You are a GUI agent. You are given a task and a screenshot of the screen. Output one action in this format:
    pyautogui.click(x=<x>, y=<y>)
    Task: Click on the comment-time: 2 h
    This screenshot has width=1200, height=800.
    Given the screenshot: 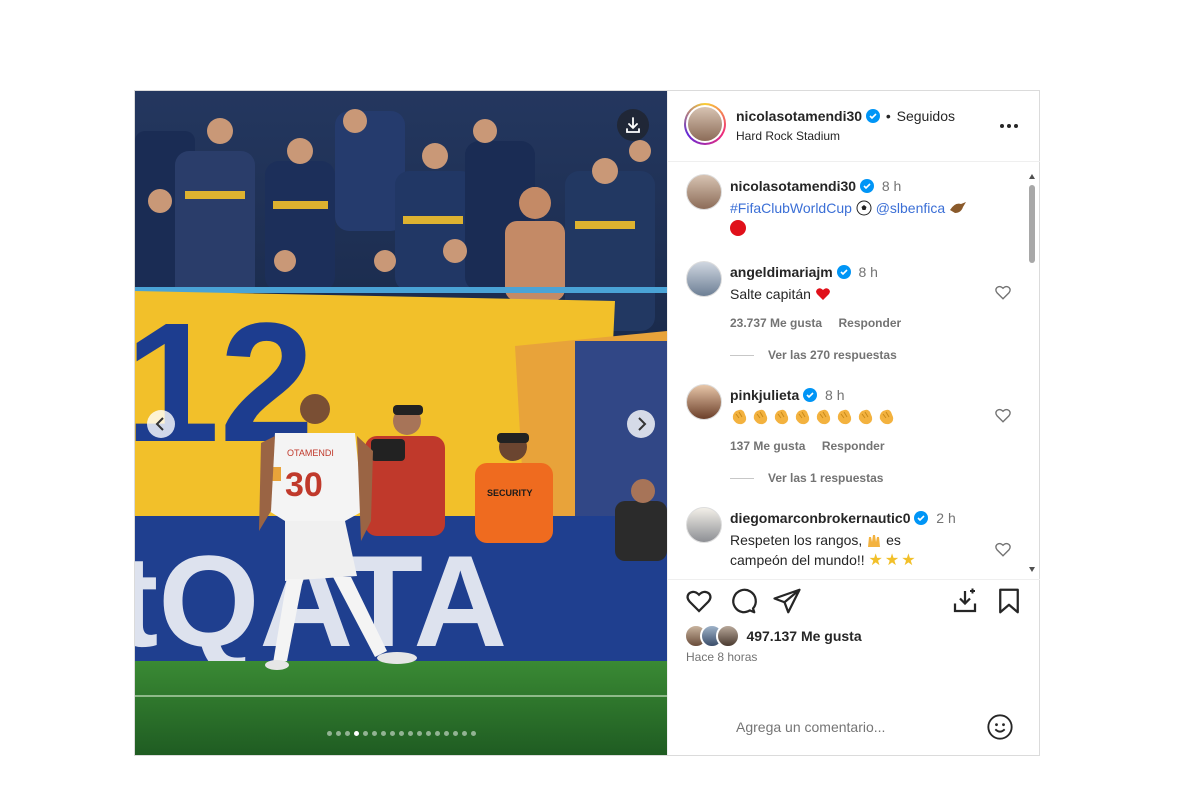 What is the action you would take?
    pyautogui.click(x=946, y=518)
    